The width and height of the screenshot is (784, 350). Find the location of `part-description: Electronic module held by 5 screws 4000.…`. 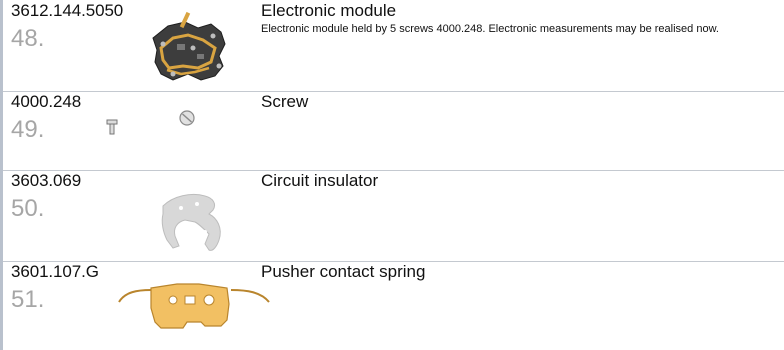

part-description: Electronic module held by 5 screws 4000.… is located at coordinates (490, 29).